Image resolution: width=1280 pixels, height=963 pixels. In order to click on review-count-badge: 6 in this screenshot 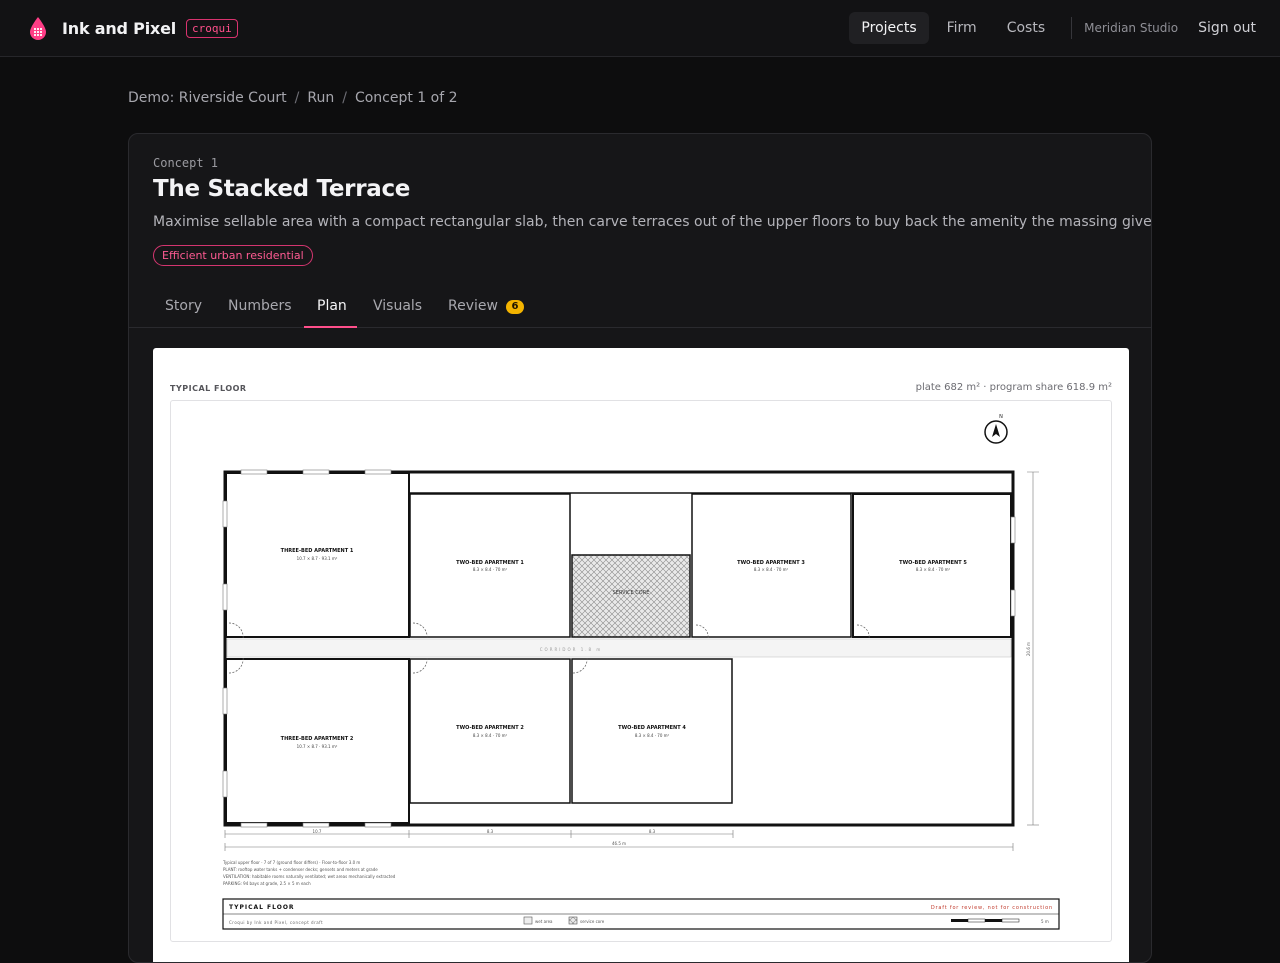, I will do `click(514, 307)`.